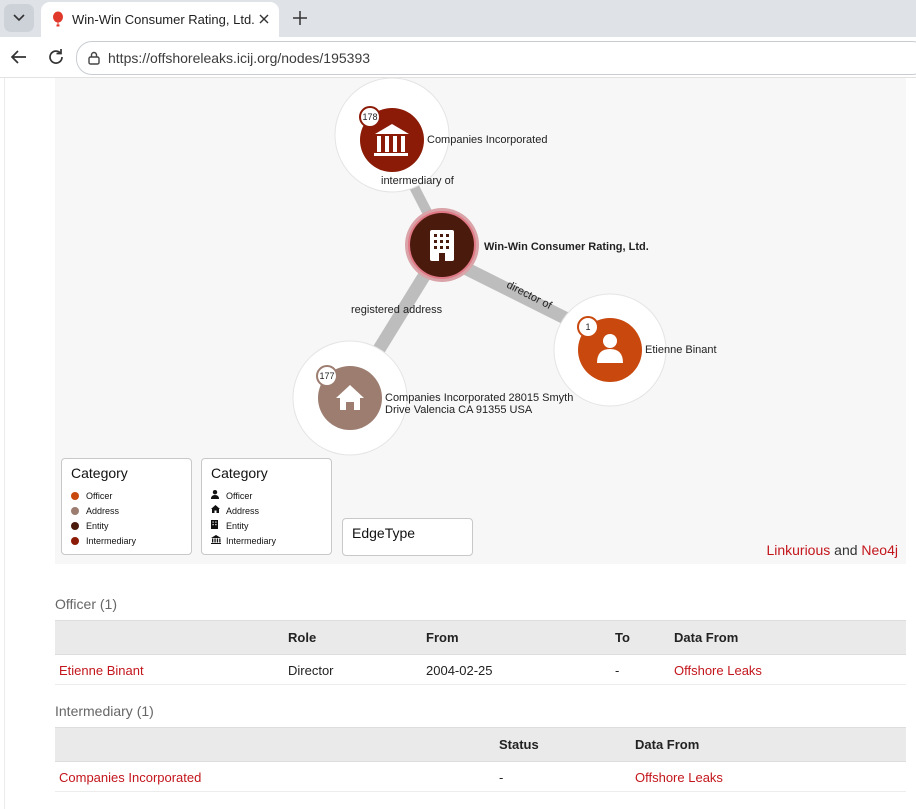 Image resolution: width=916 pixels, height=809 pixels. What do you see at coordinates (622, 637) in the screenshot?
I see `col-to: To` at bounding box center [622, 637].